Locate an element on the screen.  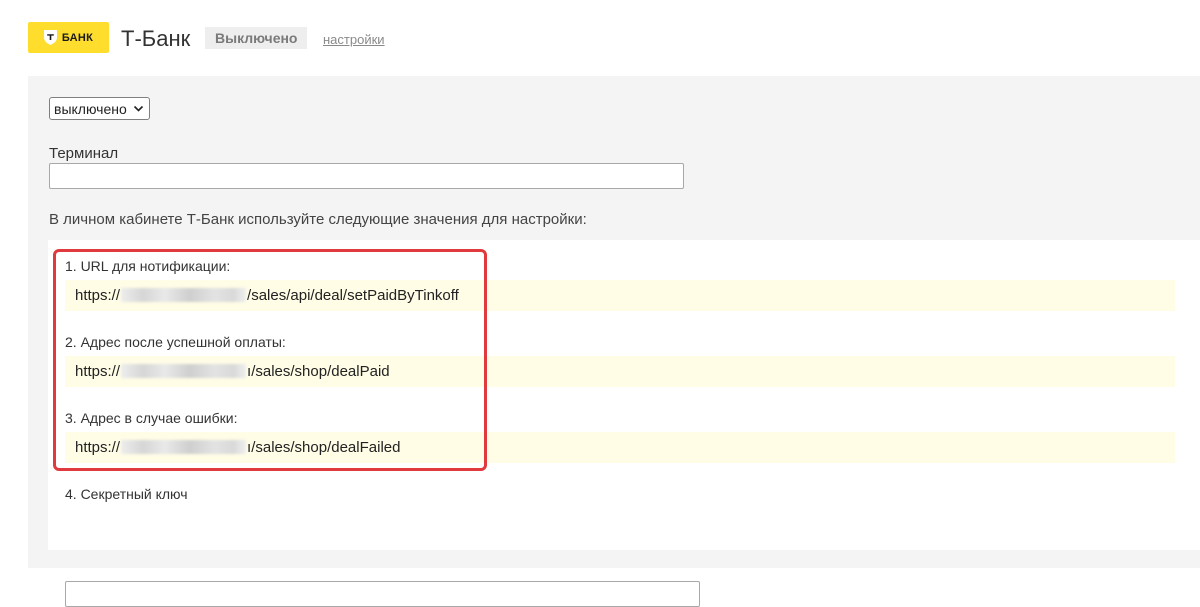
status-badge: Выключено is located at coordinates (256, 38).